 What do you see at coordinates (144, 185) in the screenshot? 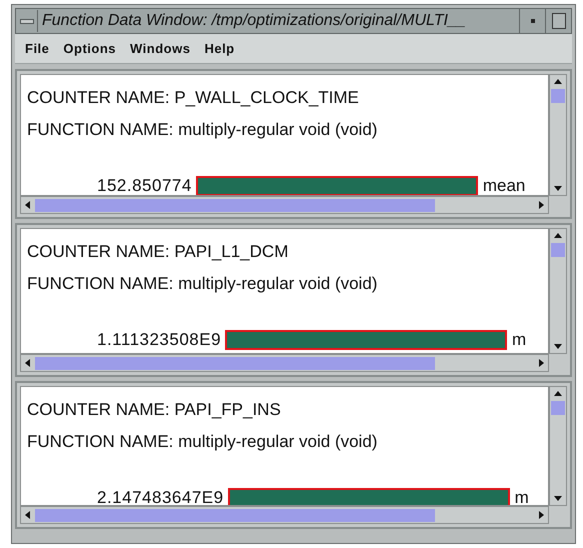
I see `value-label: 152.850774` at bounding box center [144, 185].